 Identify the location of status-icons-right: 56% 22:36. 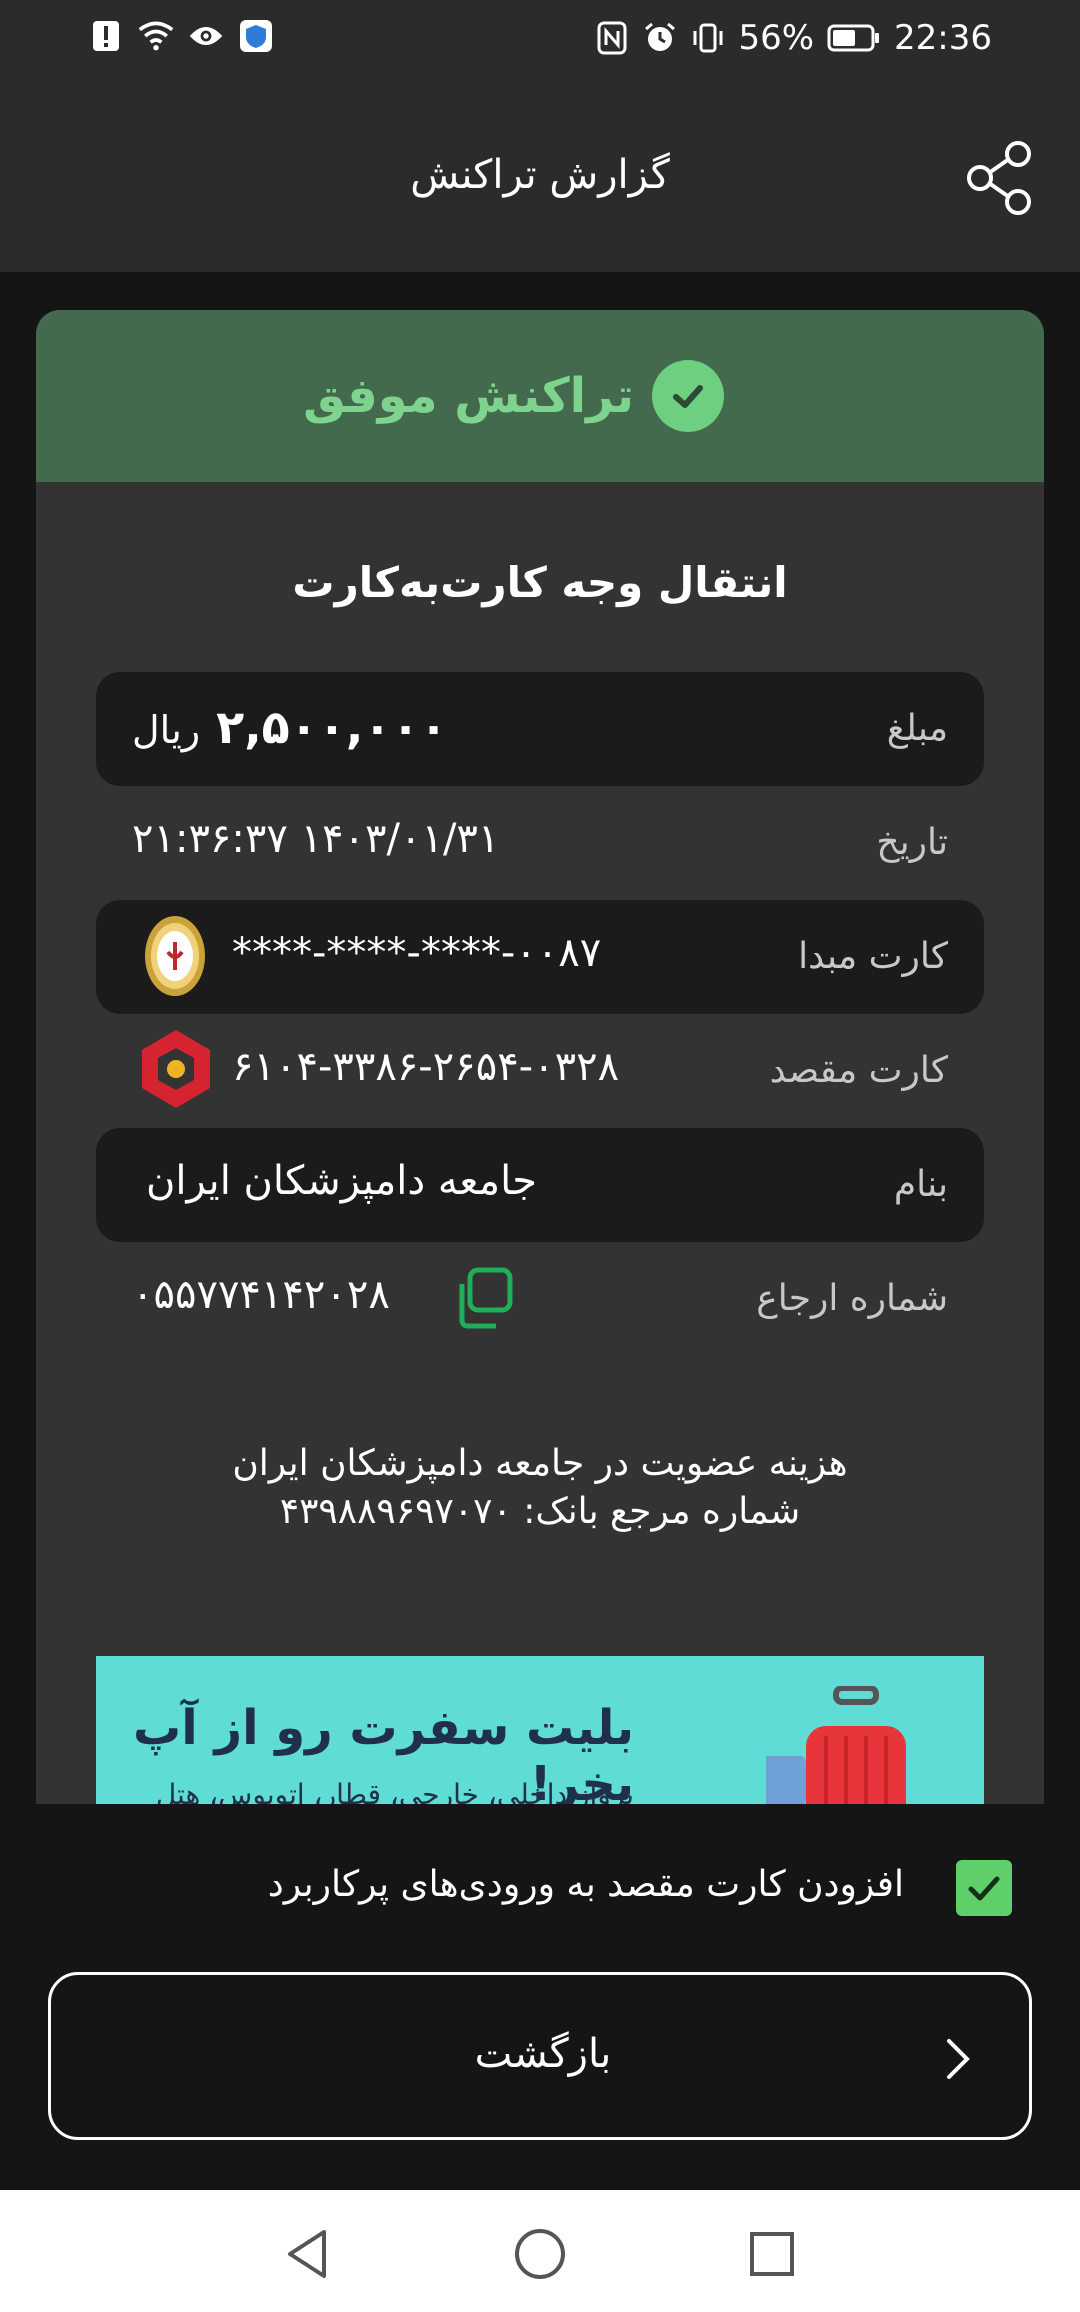
(793, 38).